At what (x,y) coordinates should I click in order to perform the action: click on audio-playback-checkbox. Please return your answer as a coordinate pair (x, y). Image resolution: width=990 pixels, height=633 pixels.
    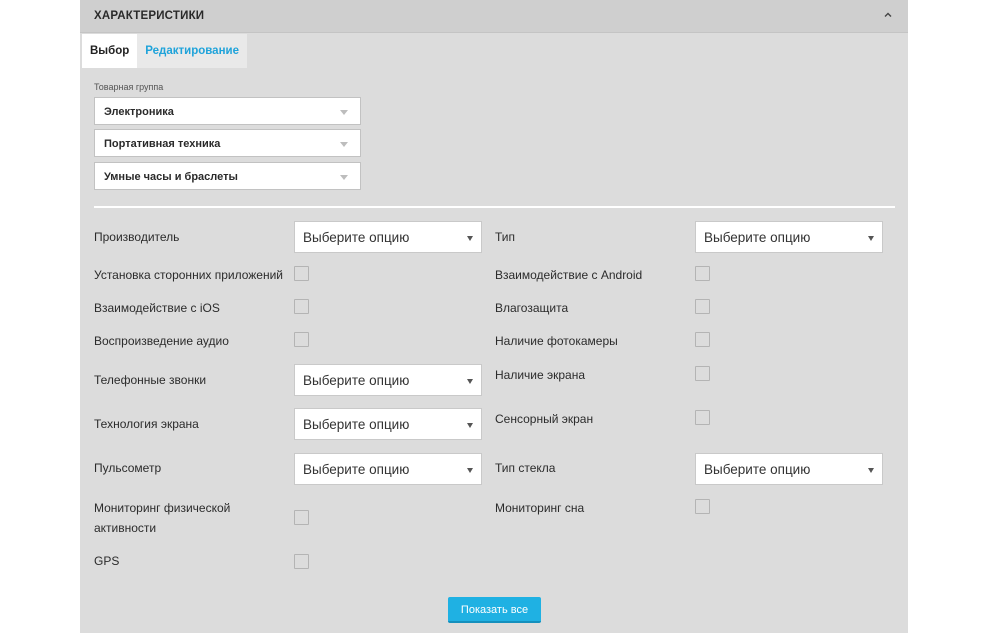
    Looking at the image, I should click on (301, 339).